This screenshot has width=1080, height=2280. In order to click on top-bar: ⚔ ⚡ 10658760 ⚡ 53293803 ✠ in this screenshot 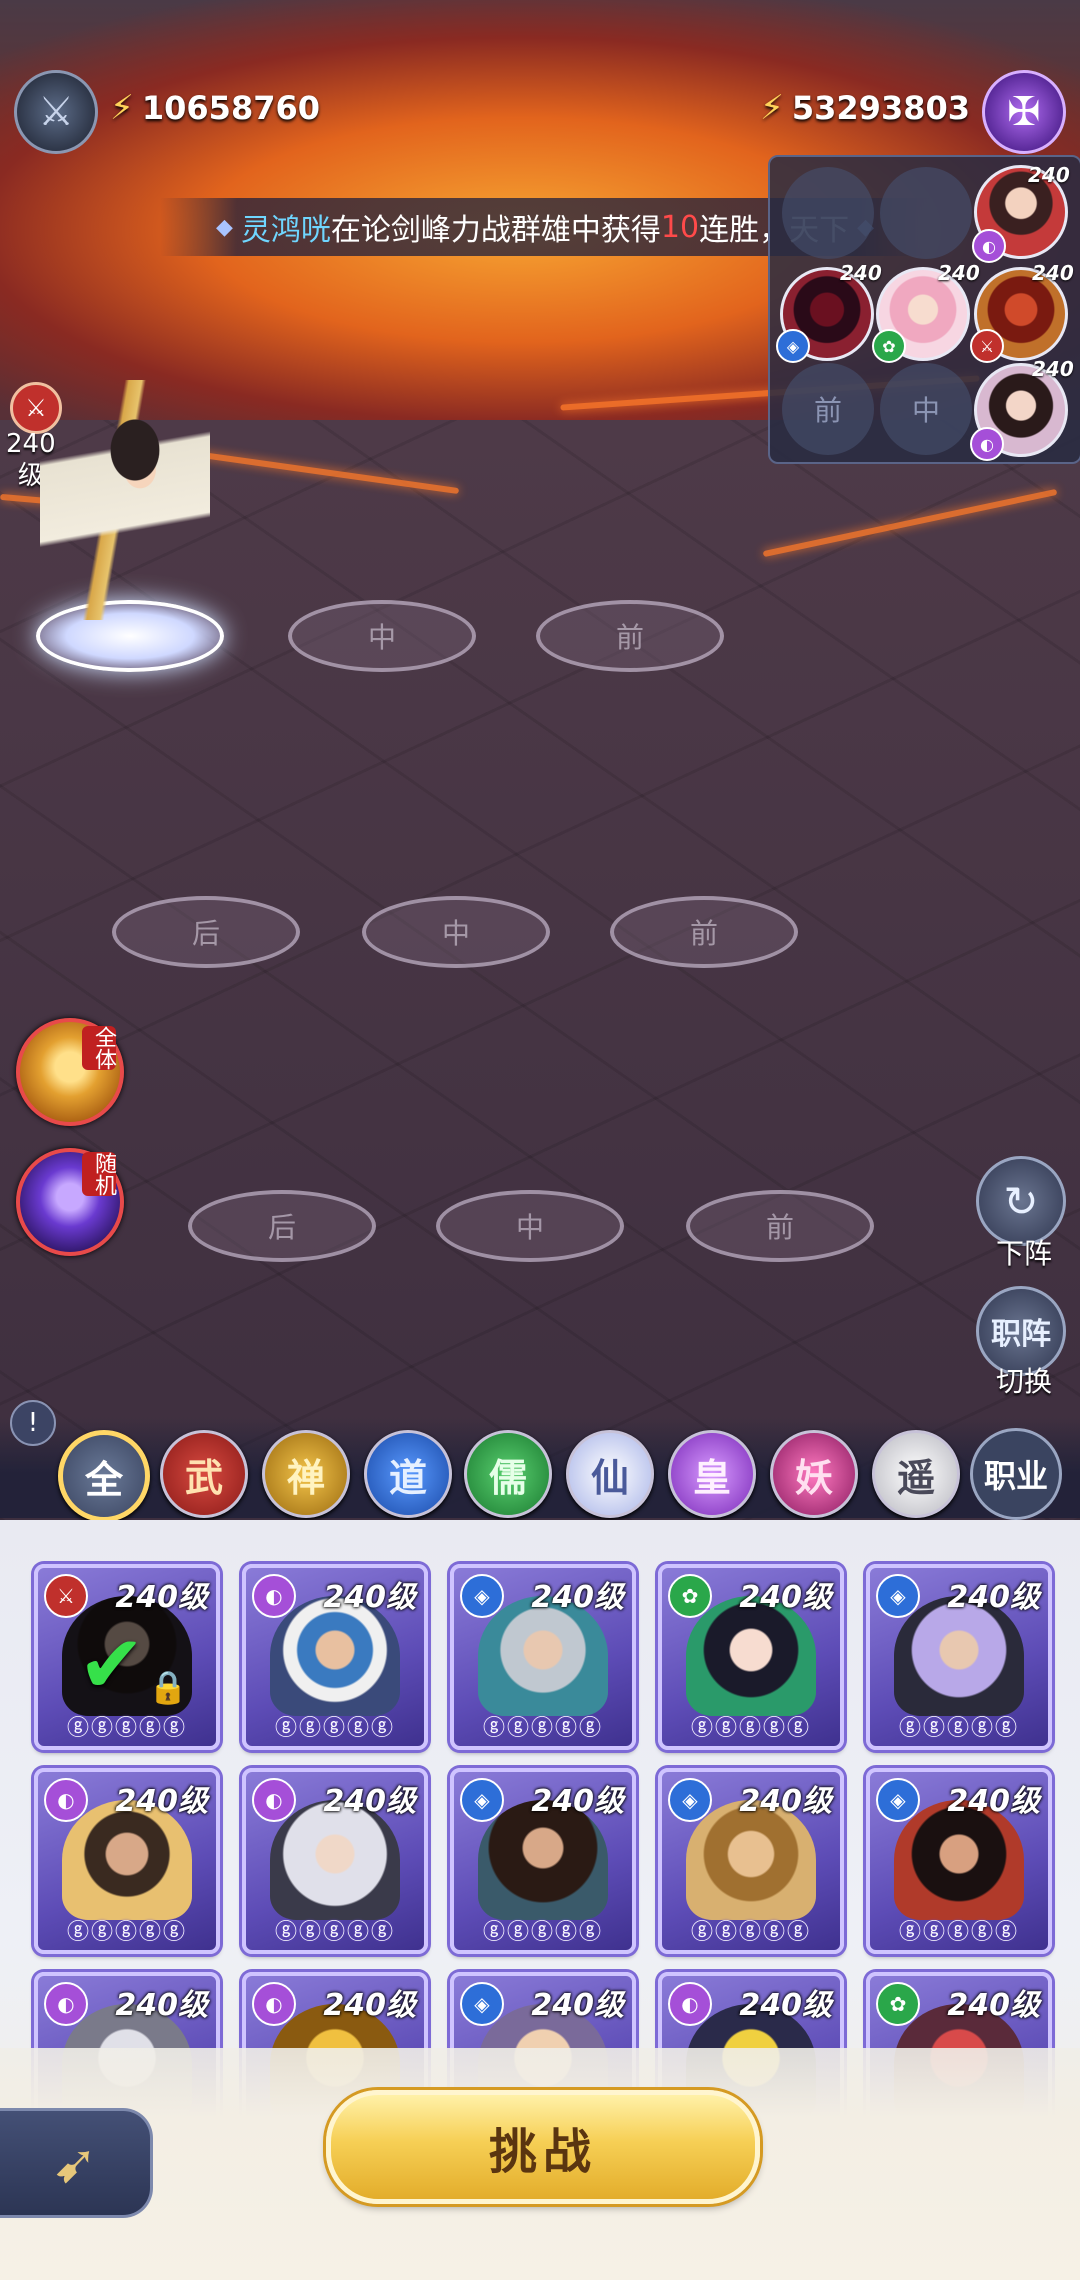, I will do `click(540, 110)`.